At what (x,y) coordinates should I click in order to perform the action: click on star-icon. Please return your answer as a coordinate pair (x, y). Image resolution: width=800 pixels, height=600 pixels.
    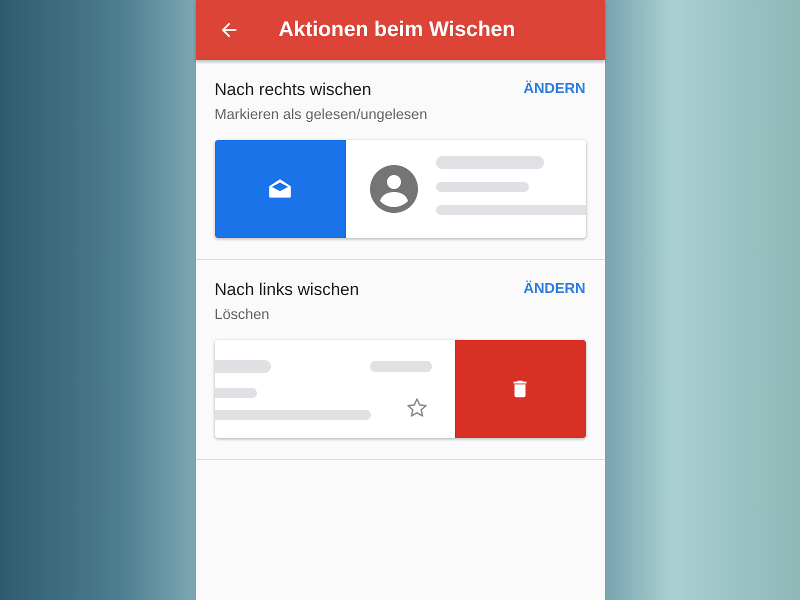
    Looking at the image, I should click on (416, 408).